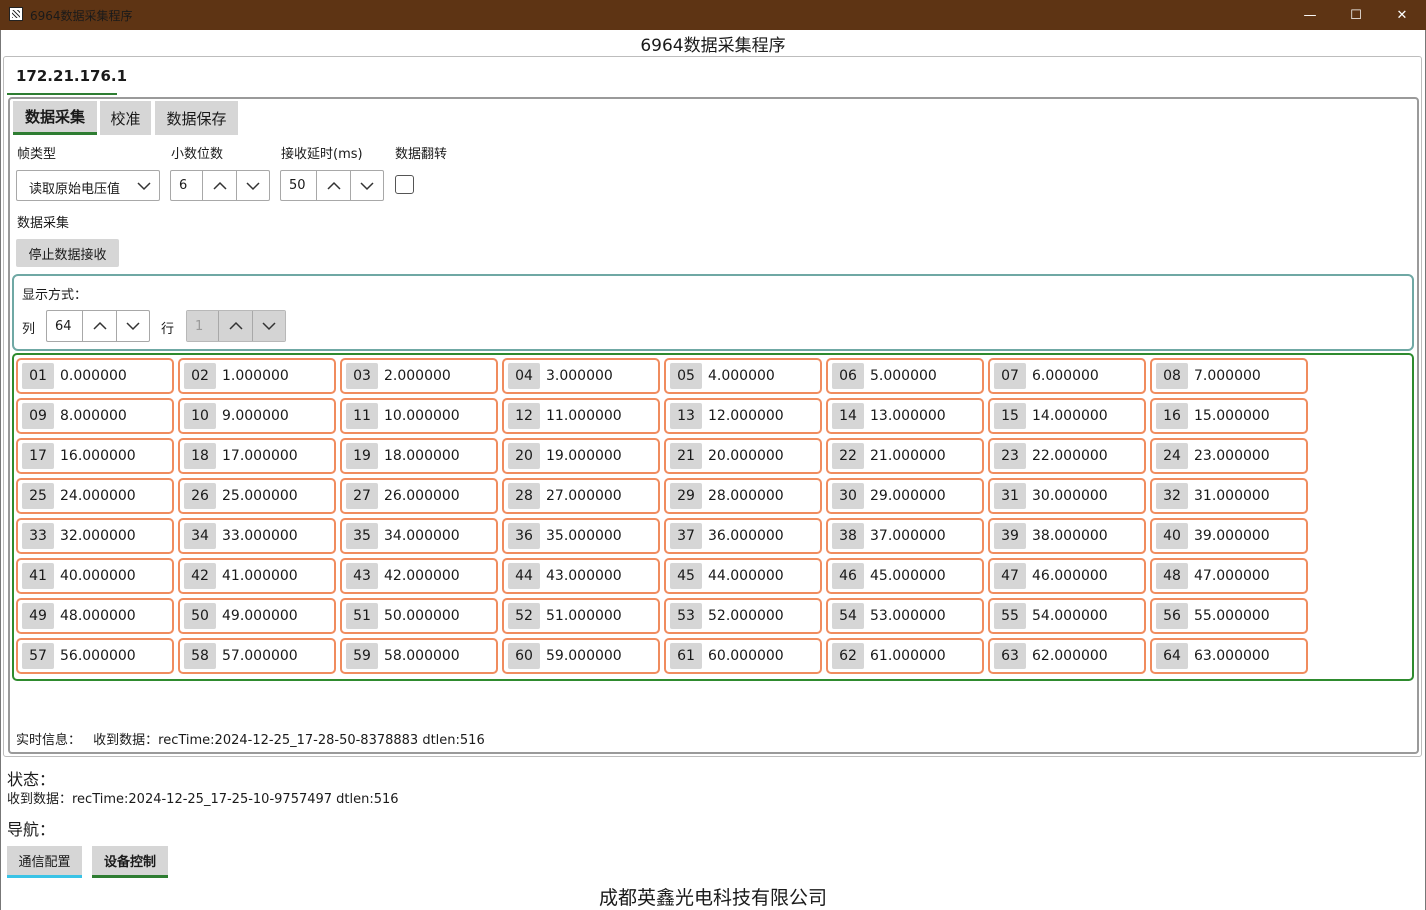 This screenshot has height=910, width=1426. I want to click on decimals-decrement-button, so click(252, 185).